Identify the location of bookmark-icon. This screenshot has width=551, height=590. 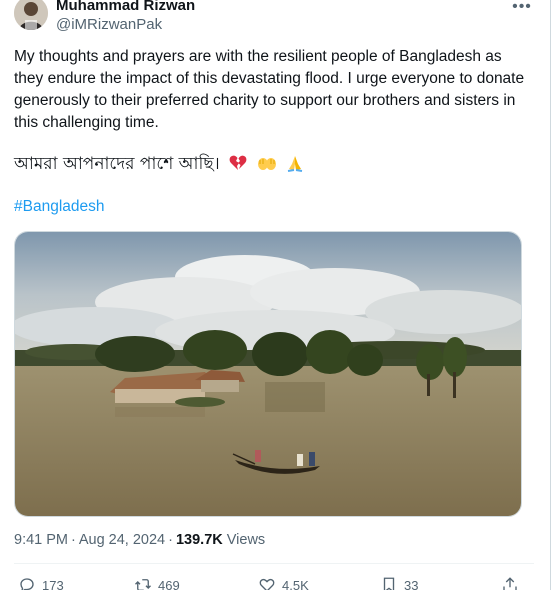
(389, 583).